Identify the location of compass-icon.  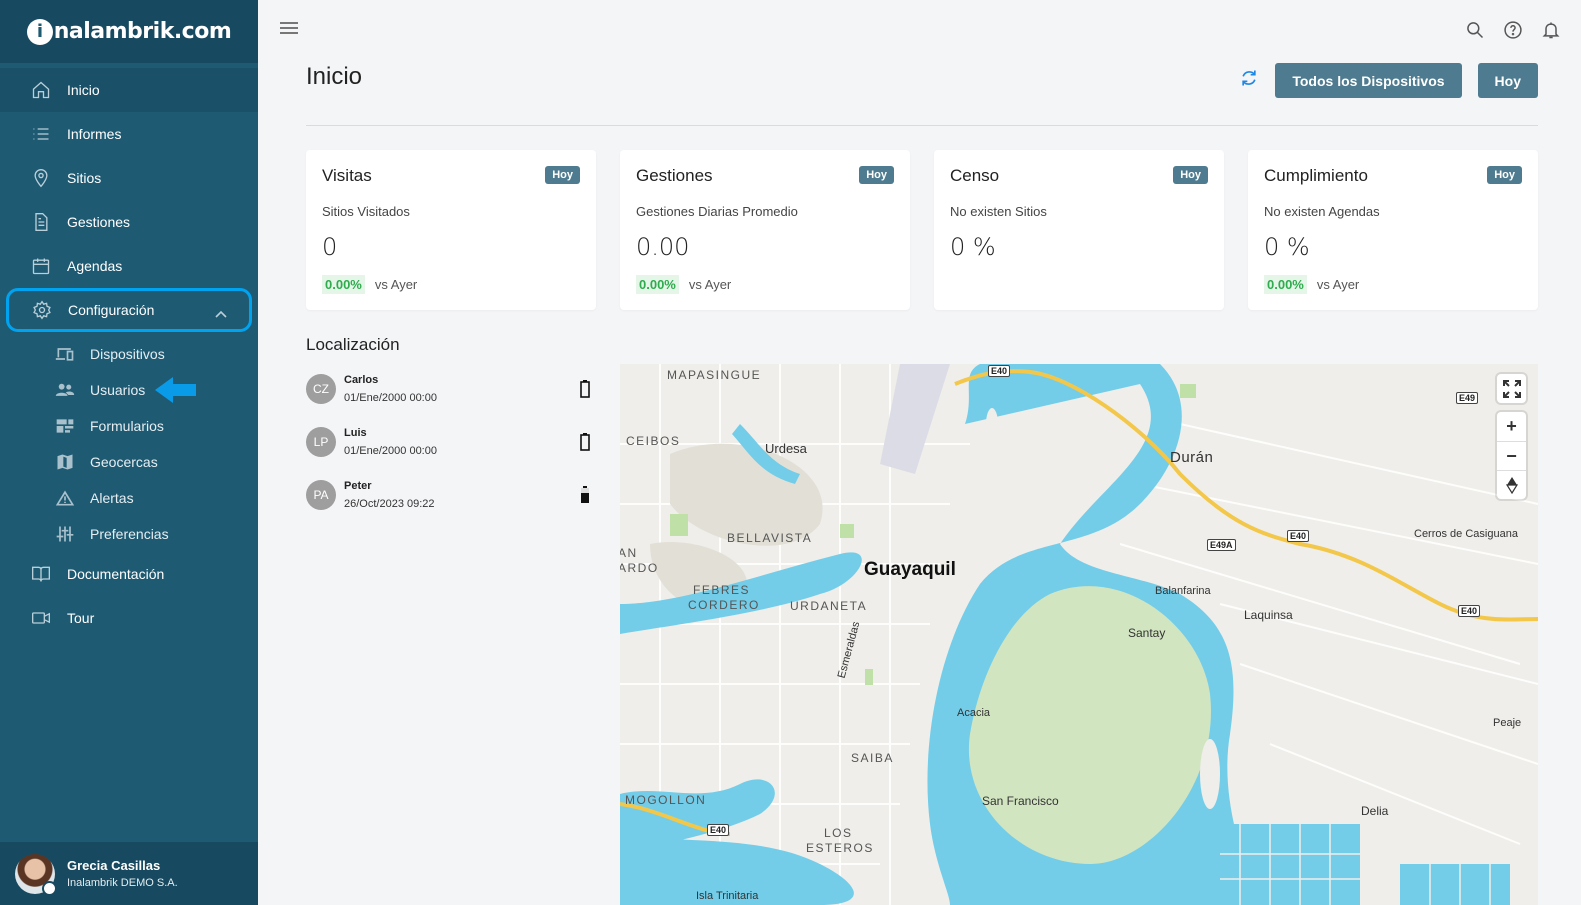
(1511, 484).